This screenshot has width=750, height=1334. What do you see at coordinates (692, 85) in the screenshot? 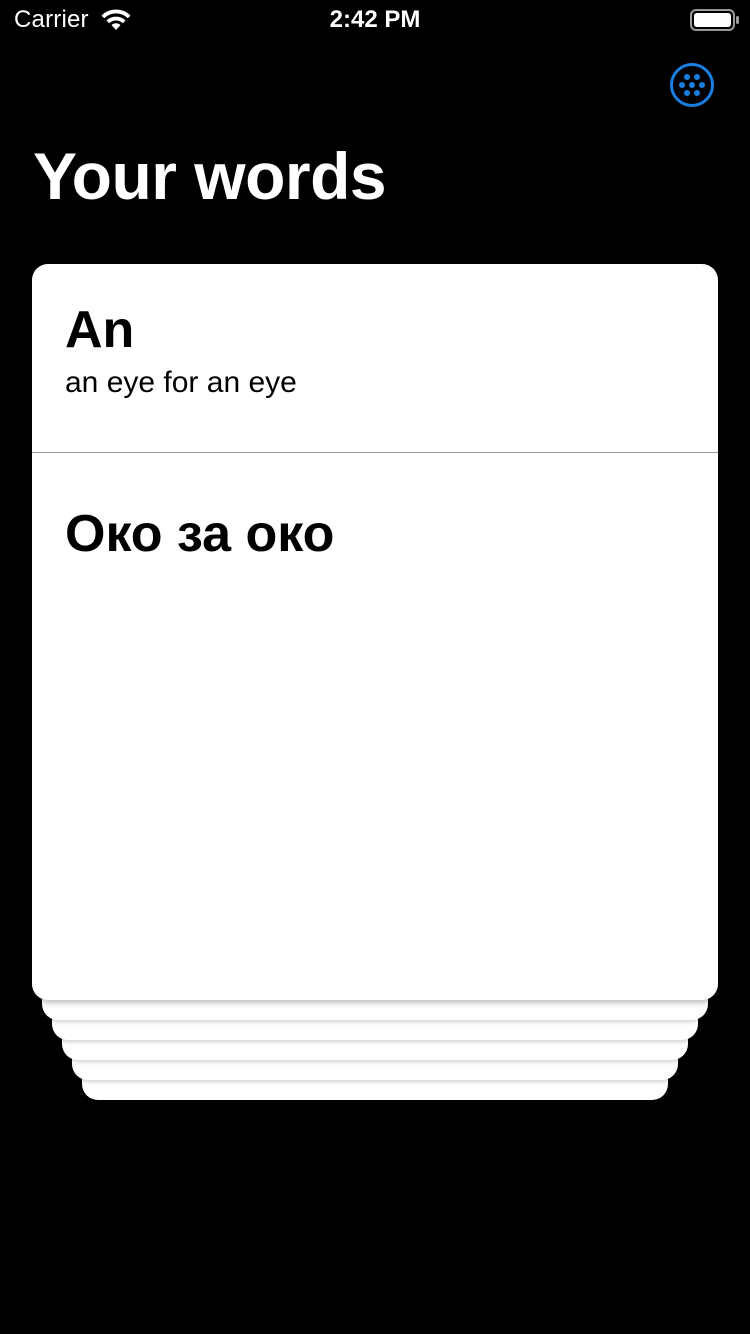
I see `dots-grid-circle-icon` at bounding box center [692, 85].